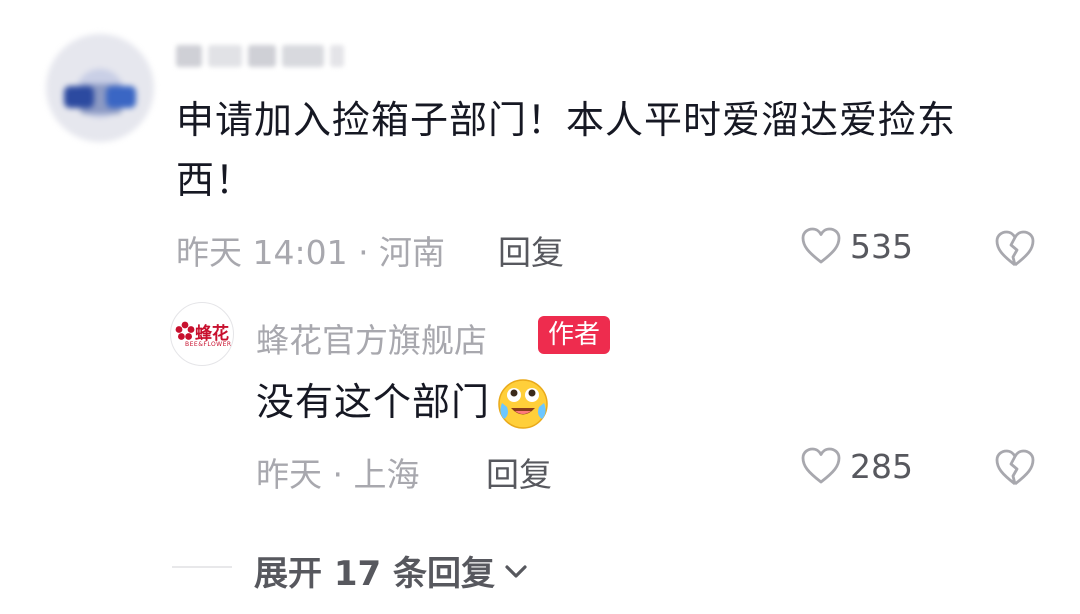  I want to click on expand-replies-button: 展开 17 条回复, so click(392, 570).